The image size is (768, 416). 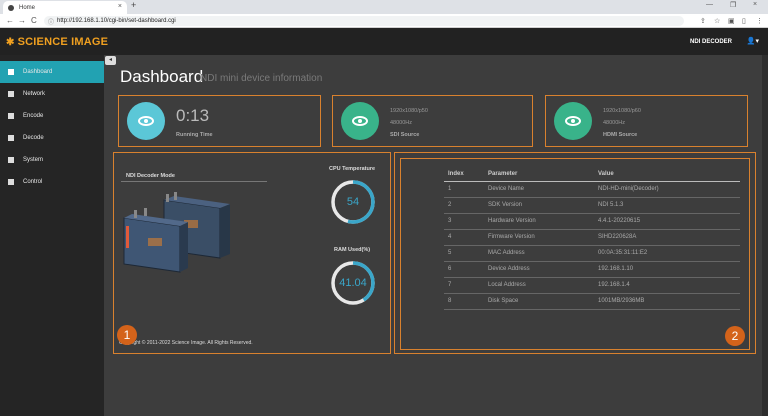 What do you see at coordinates (703, 21) in the screenshot?
I see `share-icon: ⇪` at bounding box center [703, 21].